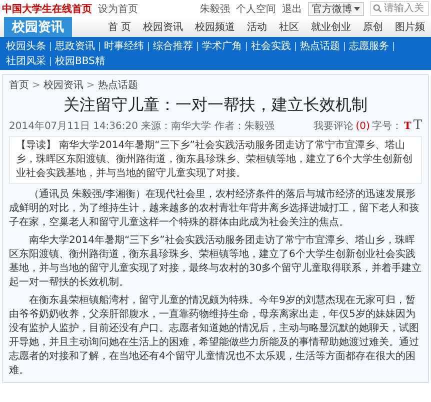 The height and width of the screenshot is (402, 431). I want to click on subnav-item: 思政资讯, so click(75, 46).